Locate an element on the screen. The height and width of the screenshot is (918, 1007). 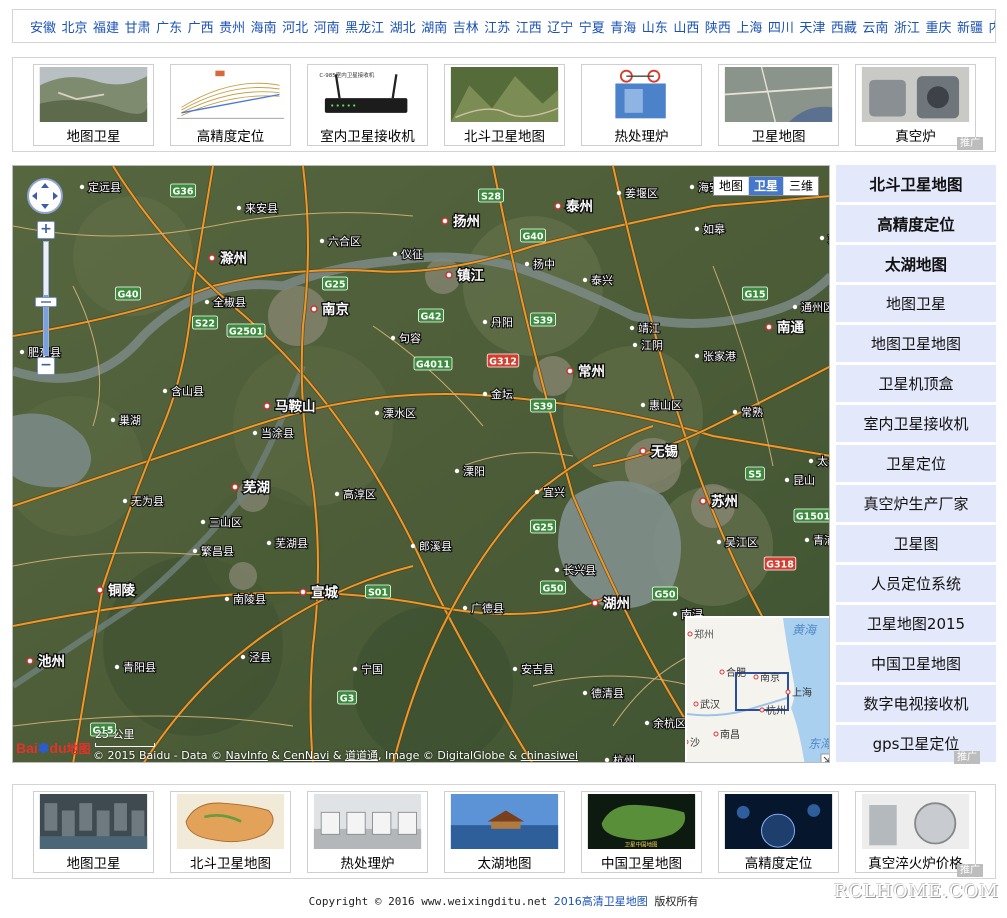
keyword-link: 太湖地图 is located at coordinates (916, 263).